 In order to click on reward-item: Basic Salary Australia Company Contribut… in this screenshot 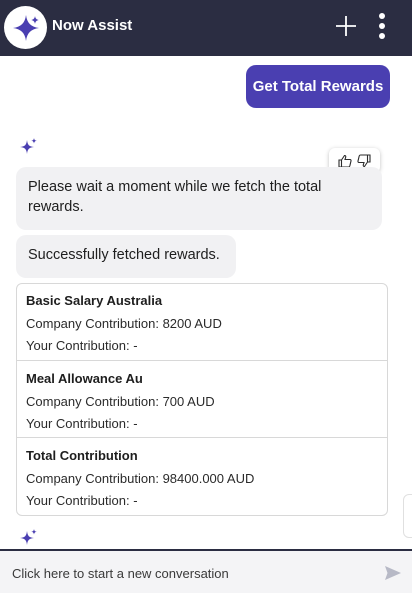, I will do `click(202, 323)`.